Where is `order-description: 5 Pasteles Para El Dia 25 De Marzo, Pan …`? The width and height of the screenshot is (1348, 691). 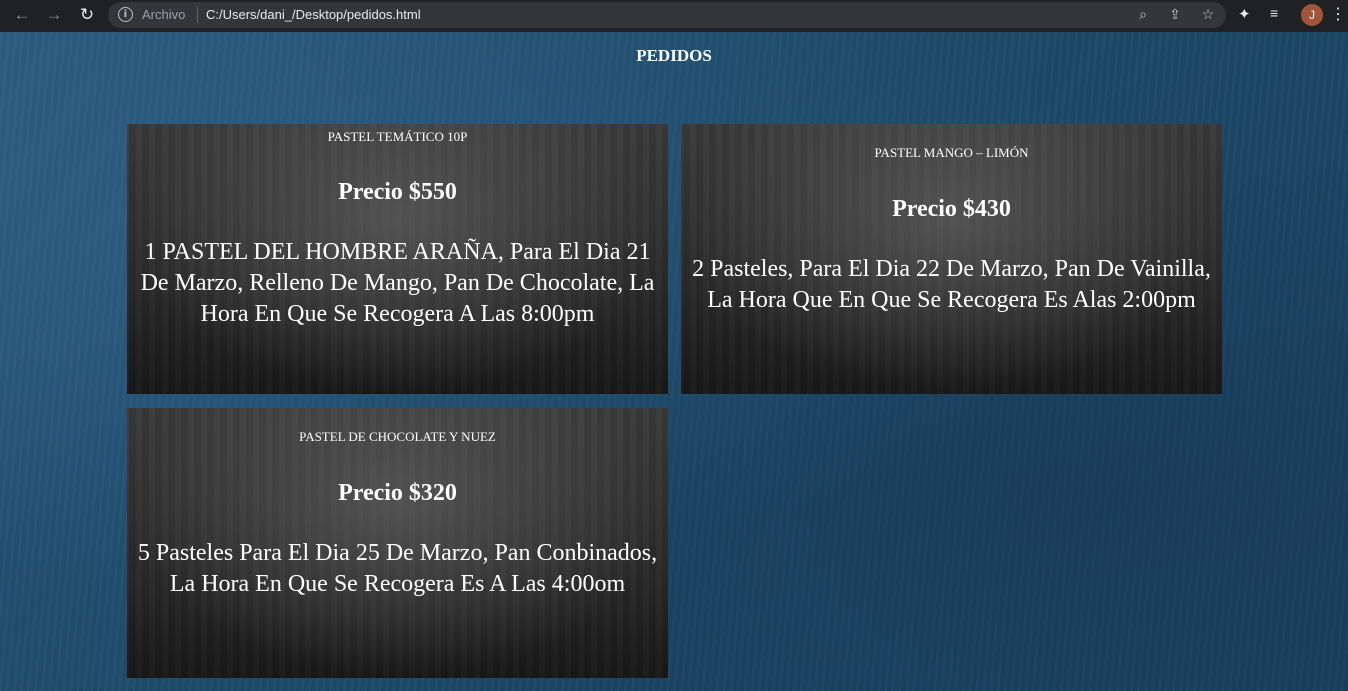
order-description: 5 Pasteles Para El Dia 25 De Marzo, Pan … is located at coordinates (397, 568).